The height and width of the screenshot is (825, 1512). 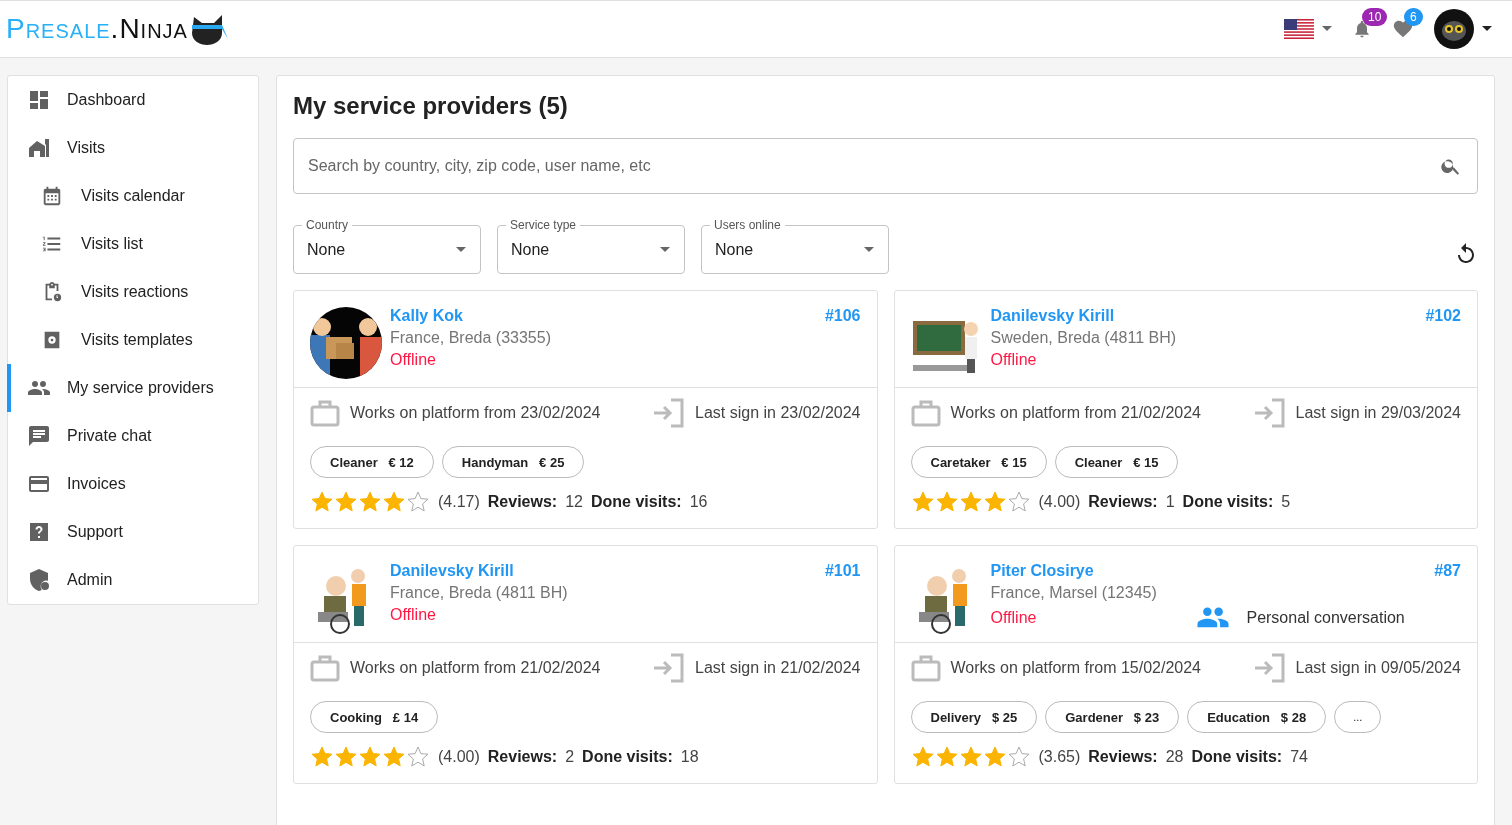 What do you see at coordinates (39, 100) in the screenshot?
I see `dashboard-icon` at bounding box center [39, 100].